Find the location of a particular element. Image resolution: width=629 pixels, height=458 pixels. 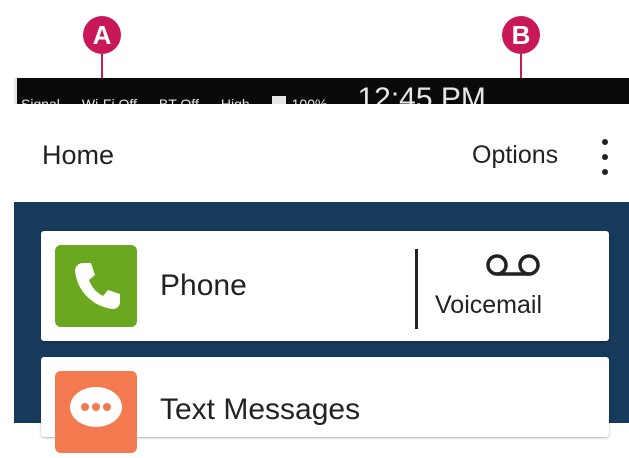

page-title: Home is located at coordinates (78, 155).